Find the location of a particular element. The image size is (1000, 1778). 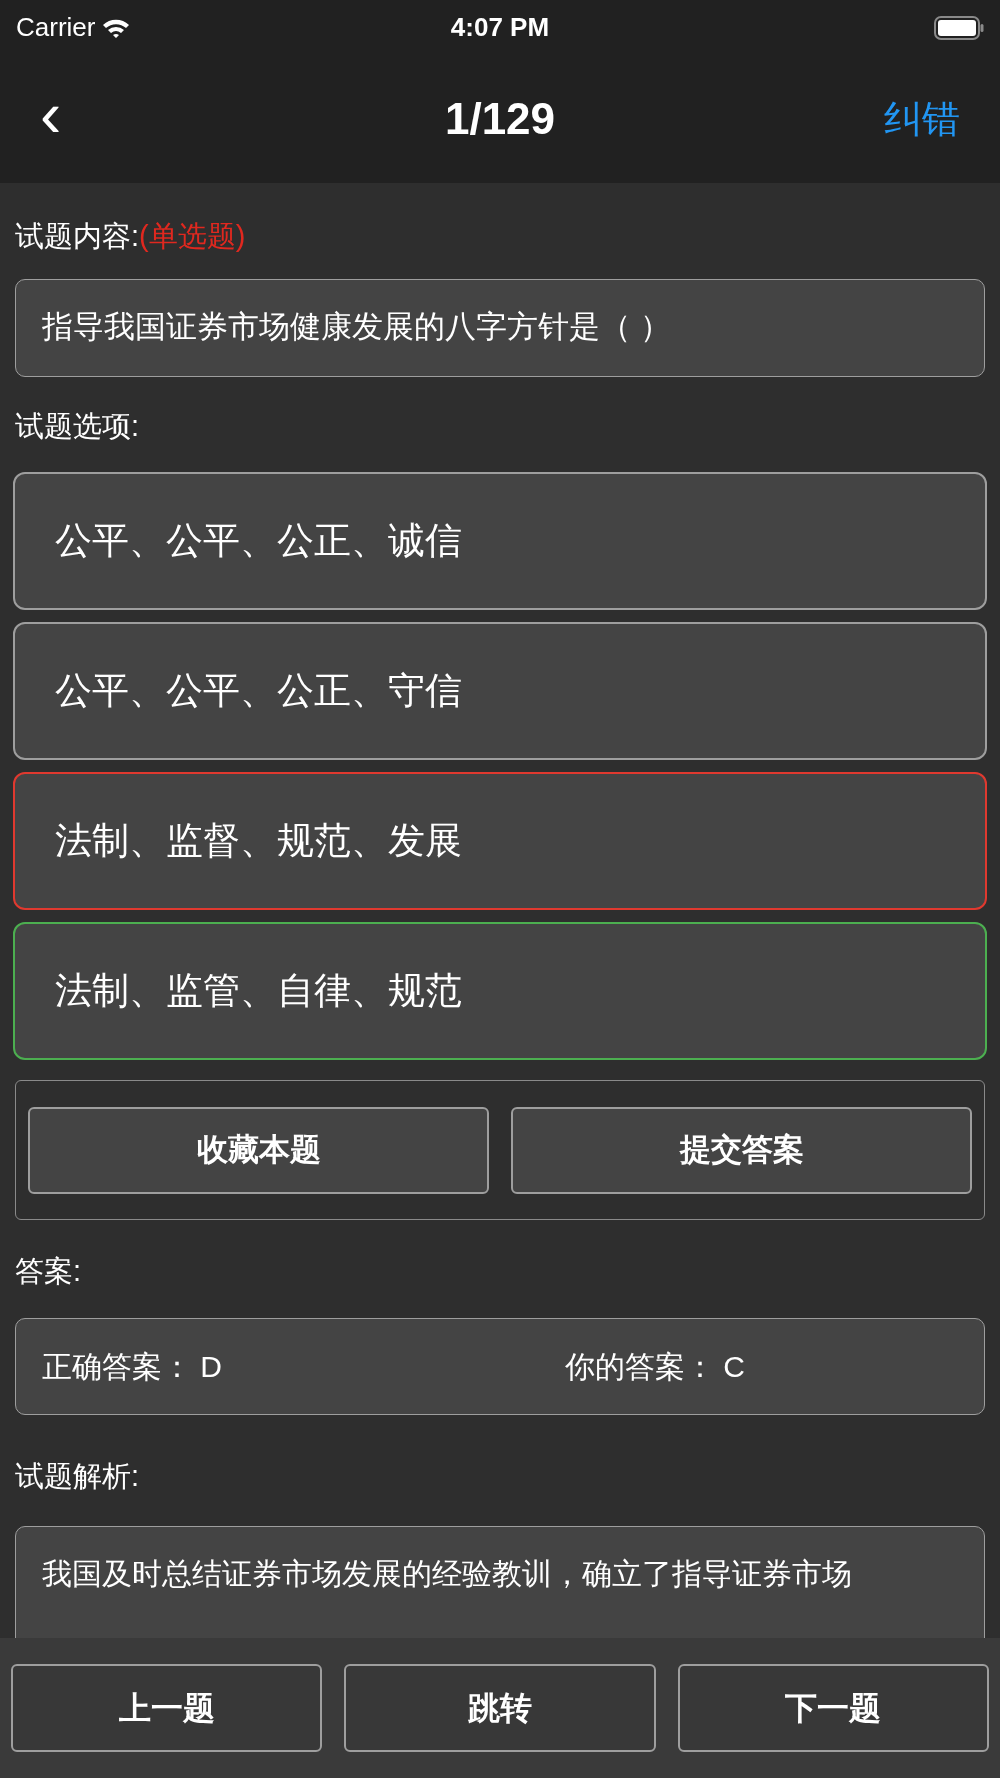

report-error-button: 纠错 is located at coordinates (910, 119).